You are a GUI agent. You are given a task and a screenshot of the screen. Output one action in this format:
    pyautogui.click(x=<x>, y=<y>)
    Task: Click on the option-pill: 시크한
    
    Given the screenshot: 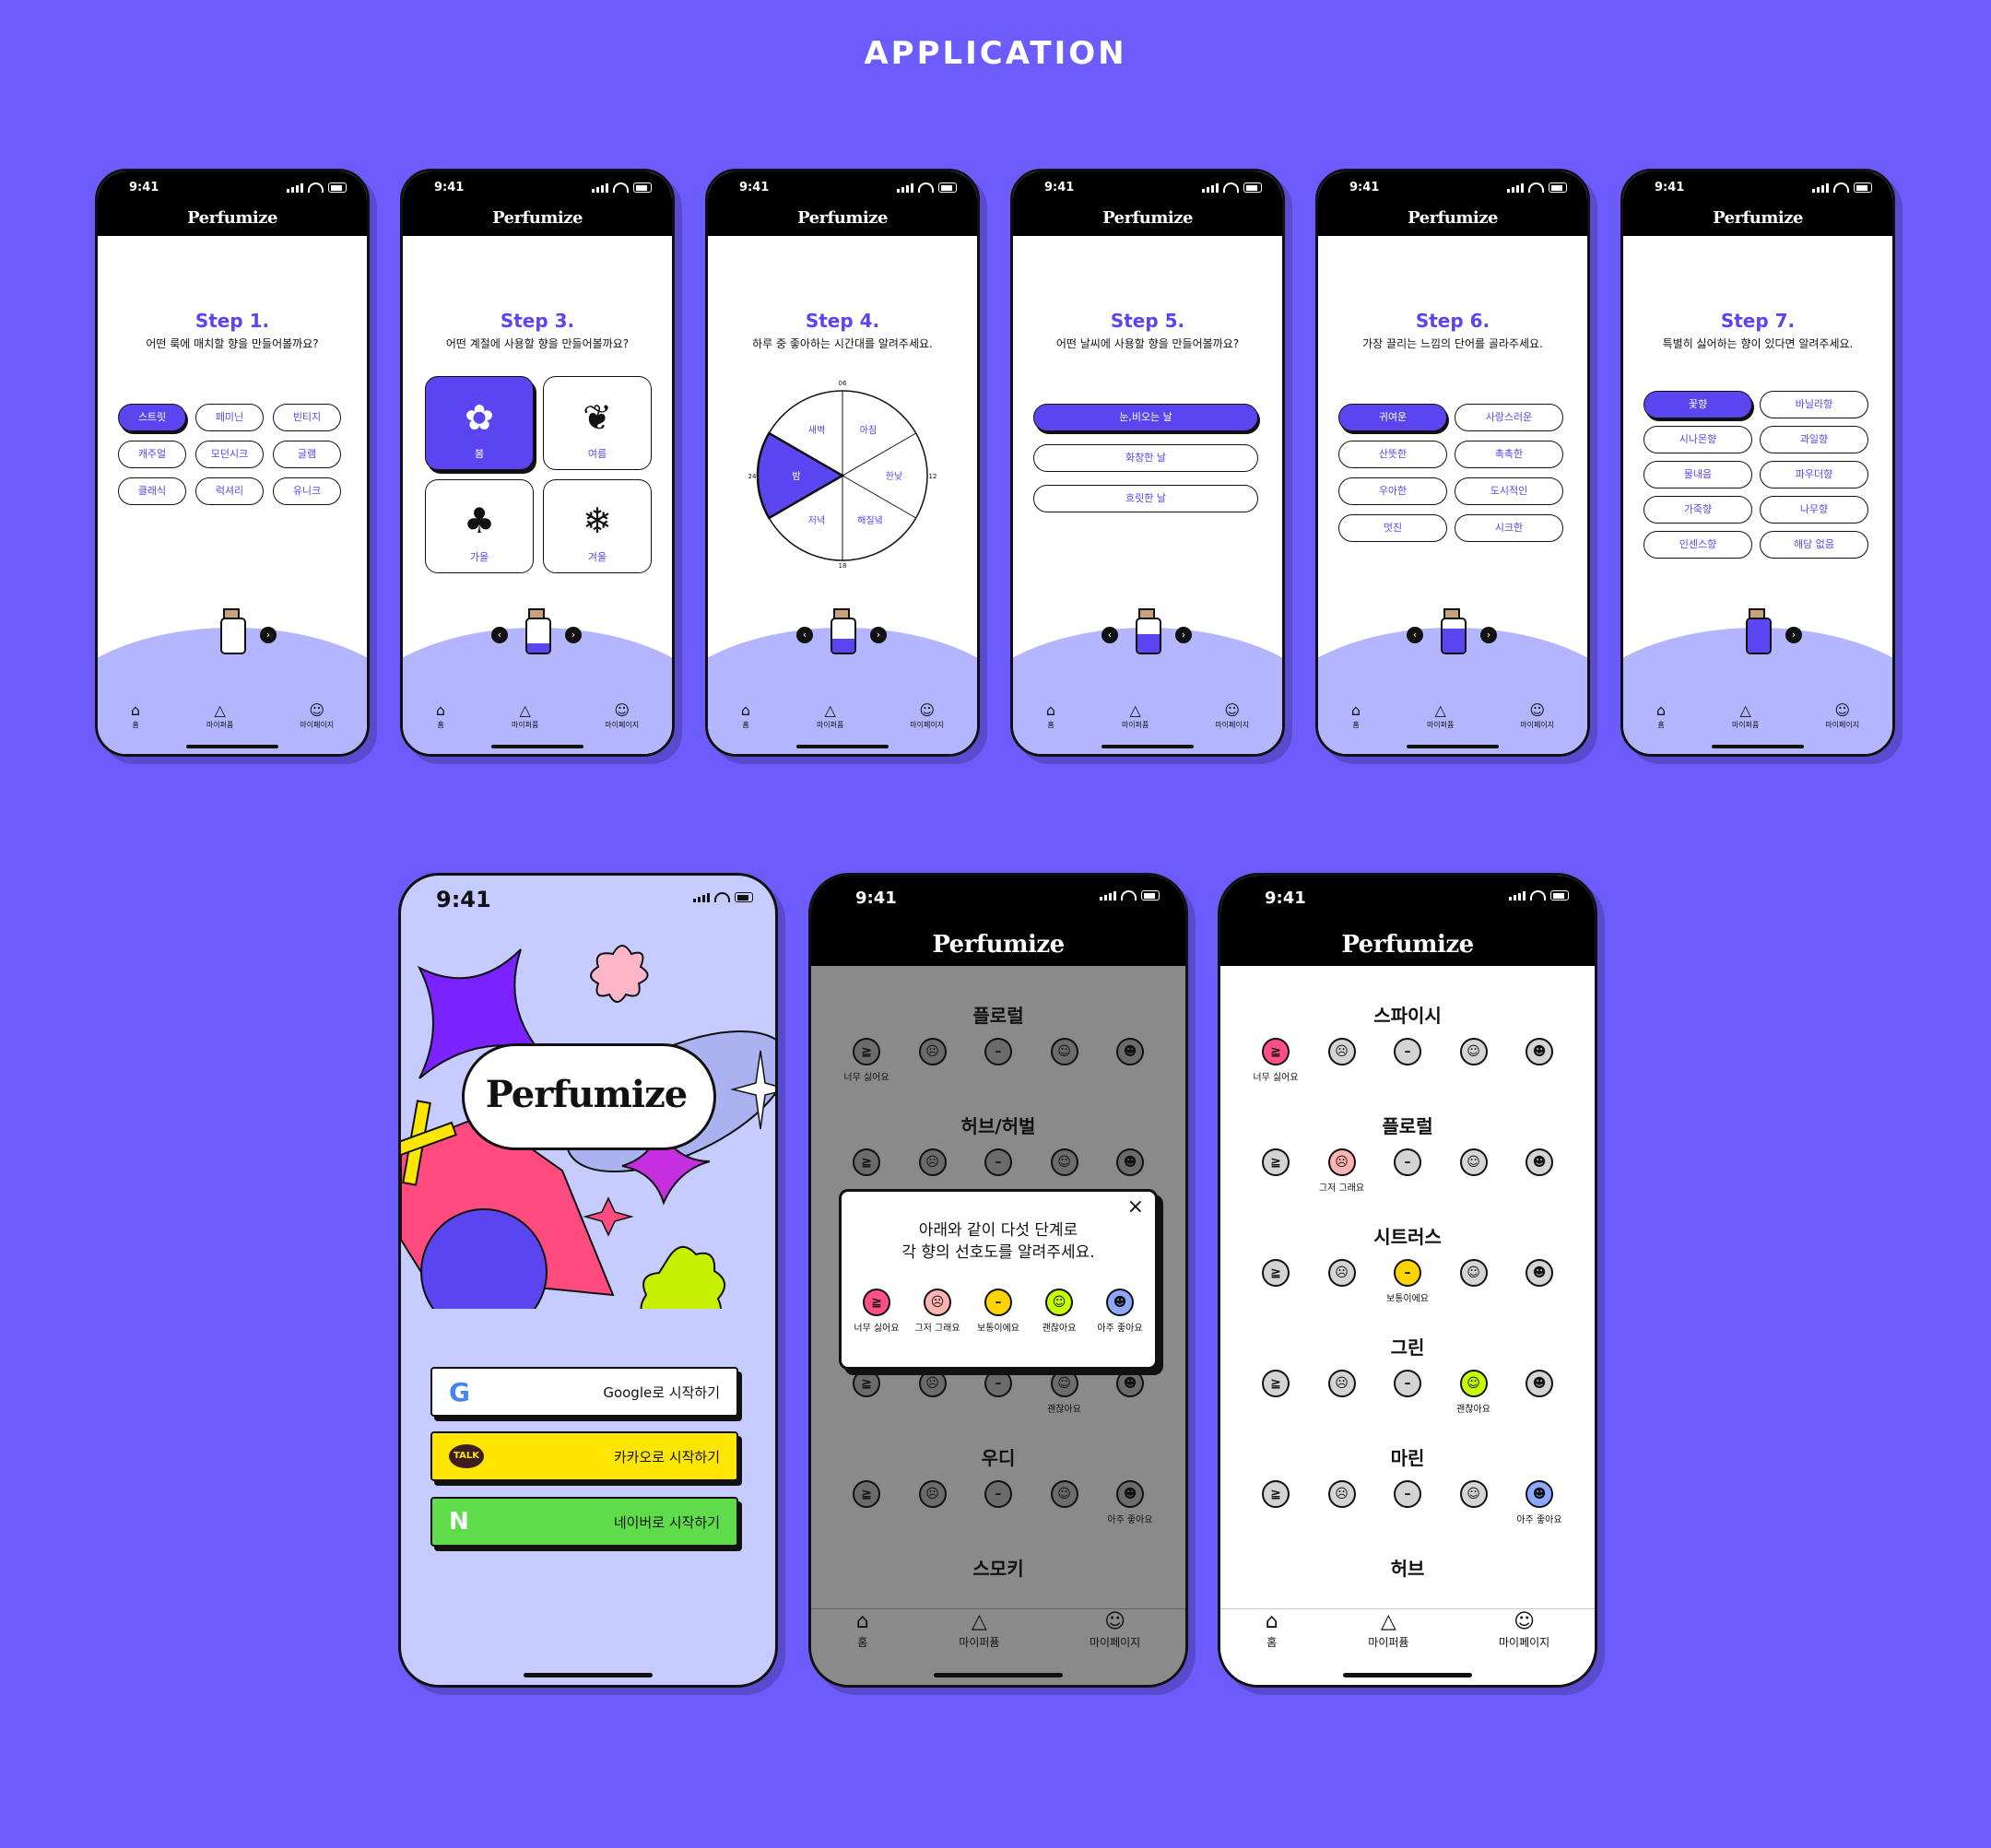 What is the action you would take?
    pyautogui.click(x=1509, y=528)
    